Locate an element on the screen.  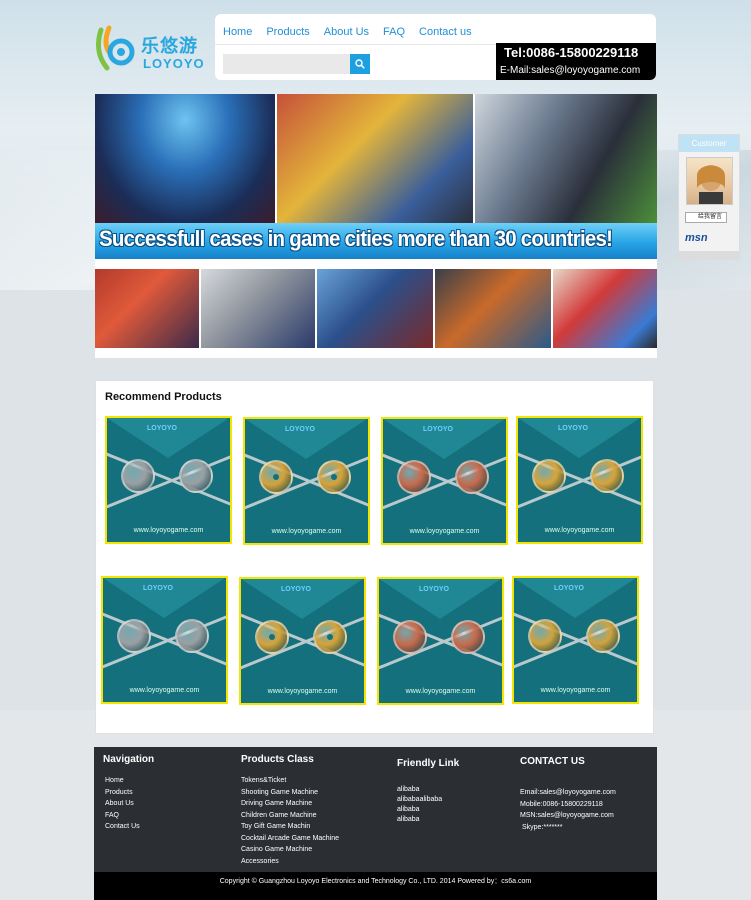
logo-english-text: LOYOYO is located at coordinates (174, 63).